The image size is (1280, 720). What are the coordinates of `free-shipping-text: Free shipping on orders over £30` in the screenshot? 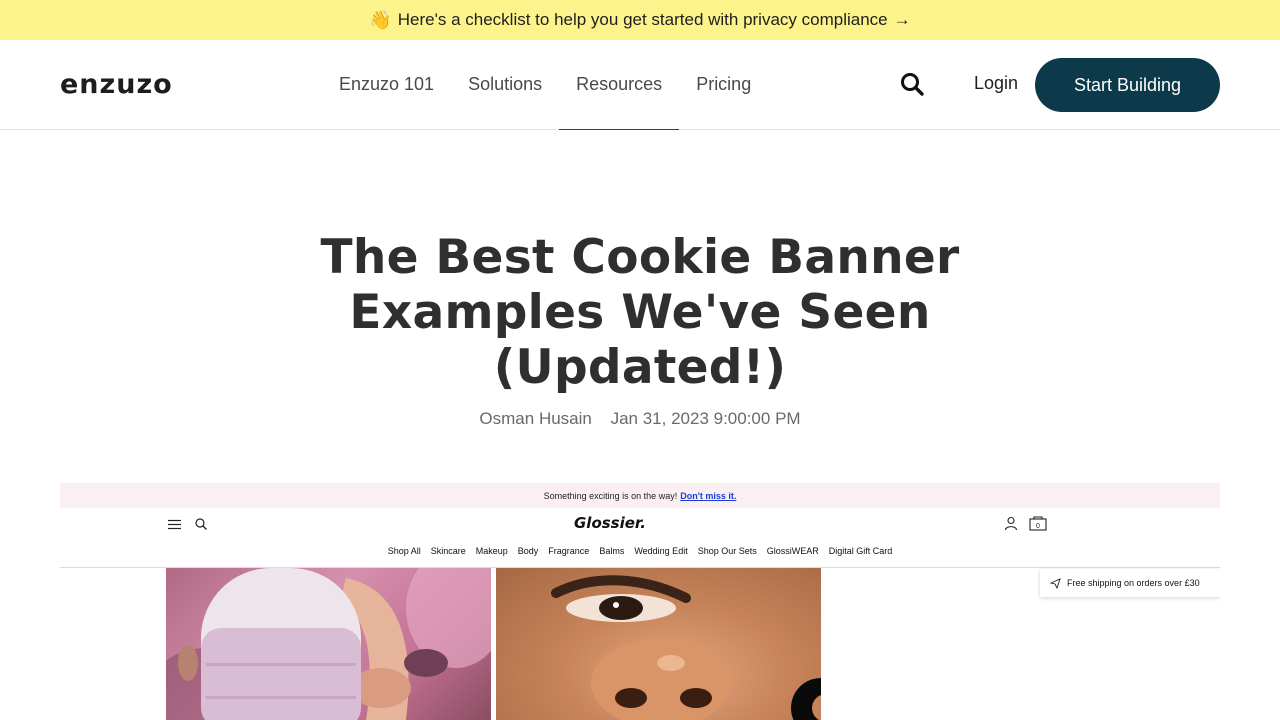 It's located at (1133, 583).